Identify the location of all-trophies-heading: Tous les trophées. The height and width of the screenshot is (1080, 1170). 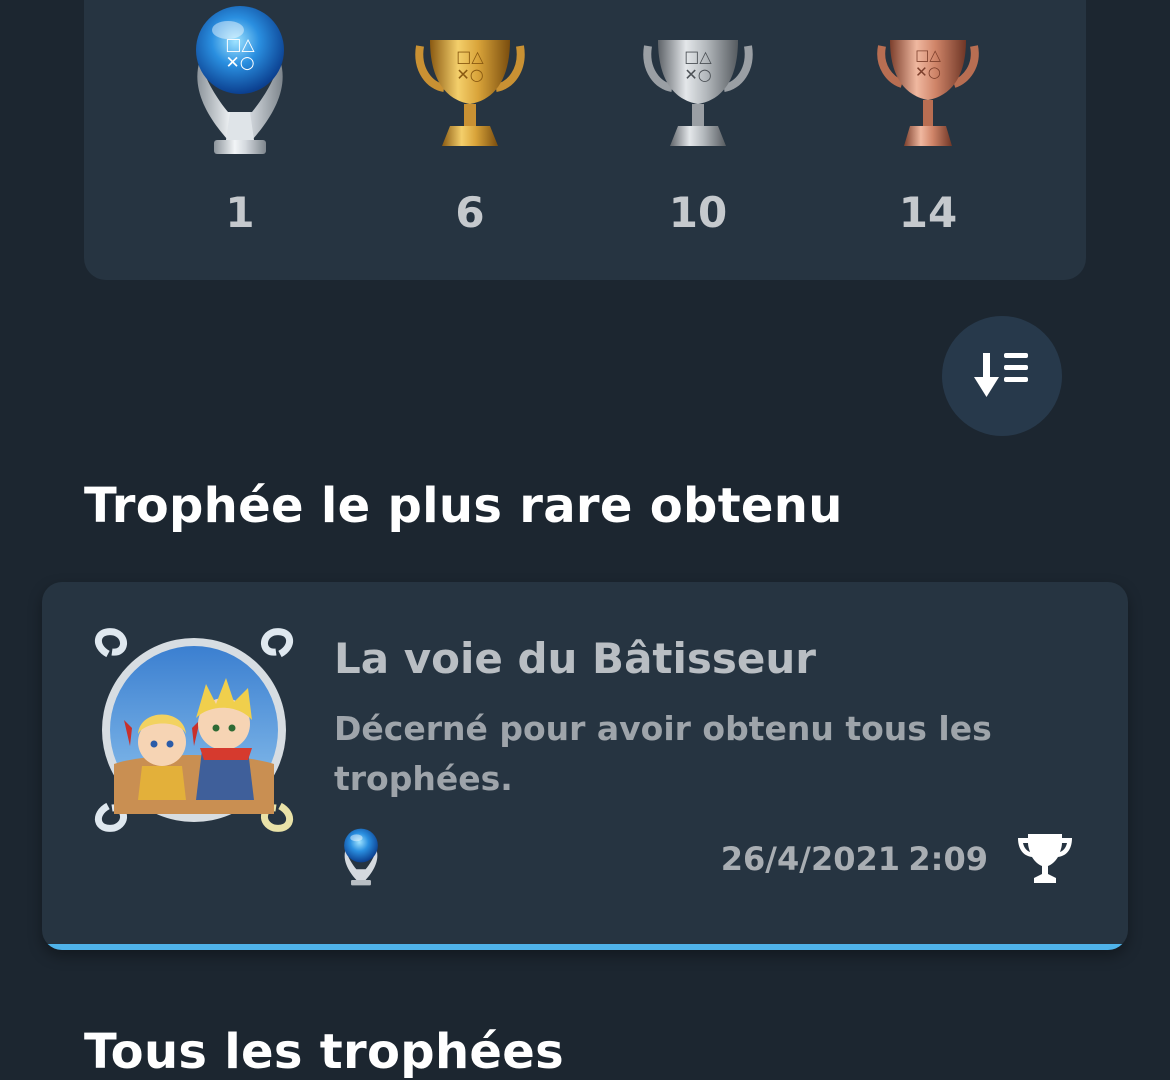
(324, 1052).